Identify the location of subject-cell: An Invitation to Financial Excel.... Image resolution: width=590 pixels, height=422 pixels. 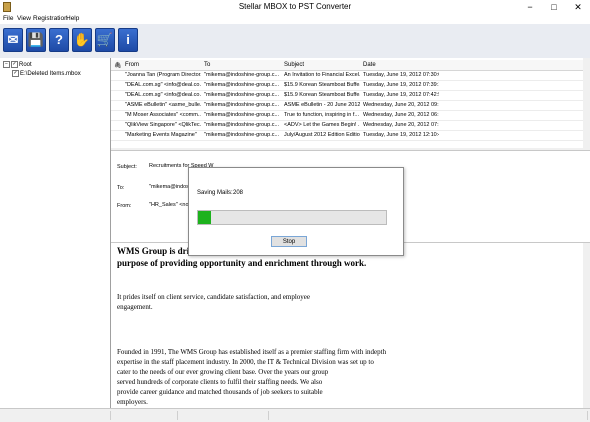
(322, 75).